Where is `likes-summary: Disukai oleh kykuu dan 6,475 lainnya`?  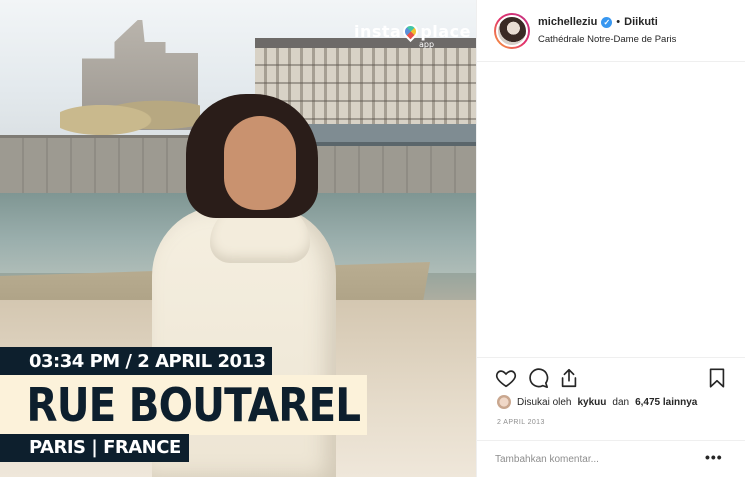
likes-summary: Disukai oleh kykuu dan 6,475 lainnya is located at coordinates (597, 402).